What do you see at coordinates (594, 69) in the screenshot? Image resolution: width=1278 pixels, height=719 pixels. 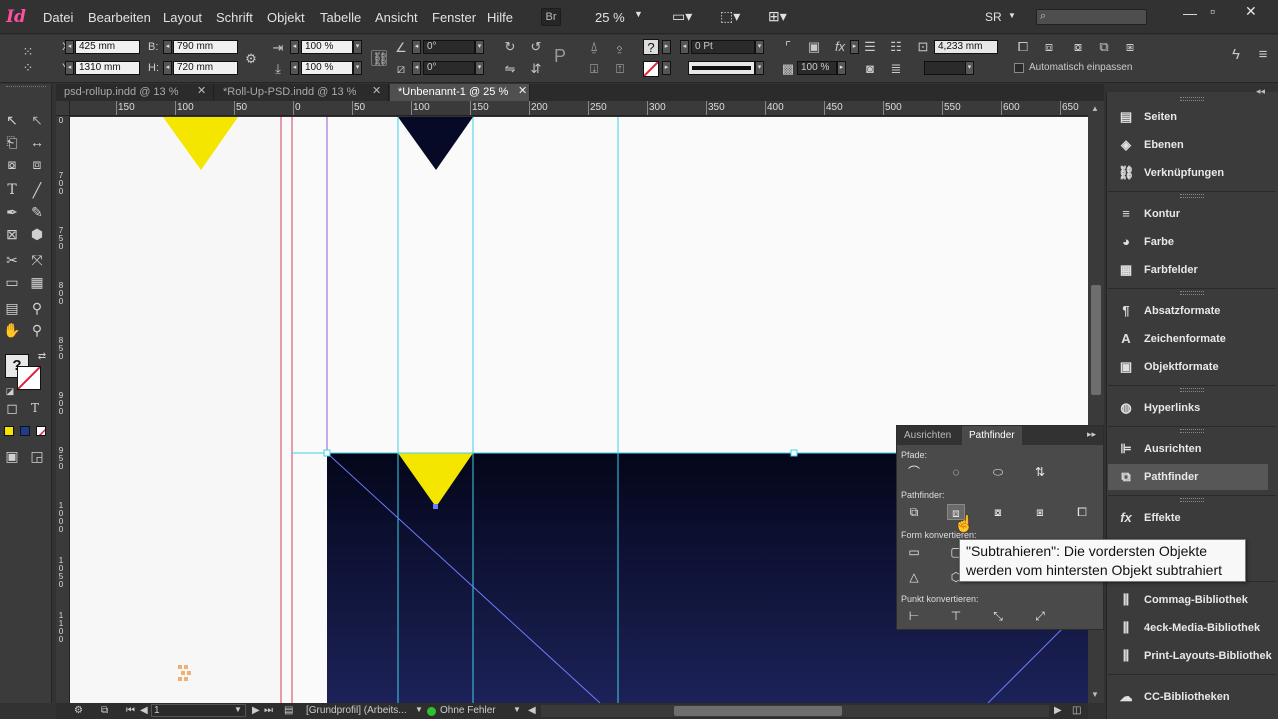 I see `select-previous-icon: ⍗` at bounding box center [594, 69].